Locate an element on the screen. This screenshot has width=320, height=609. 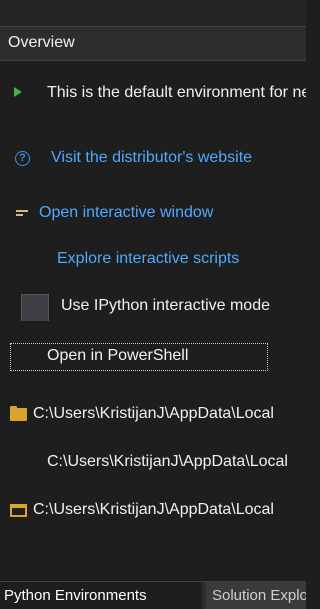
open-powershell-row: Open in PowerShell is located at coordinates (153, 357).